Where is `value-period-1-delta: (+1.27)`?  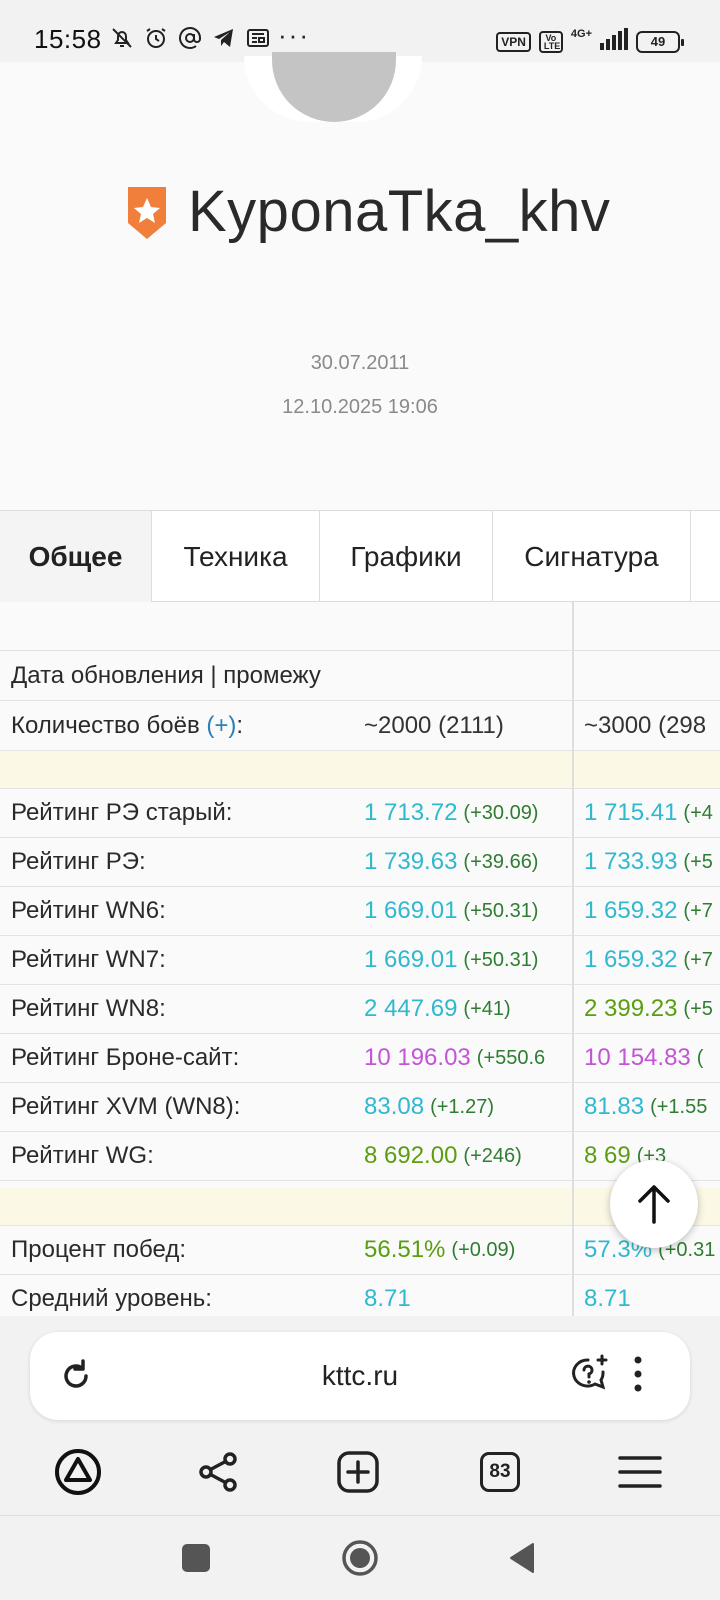 value-period-1-delta: (+1.27) is located at coordinates (462, 1106).